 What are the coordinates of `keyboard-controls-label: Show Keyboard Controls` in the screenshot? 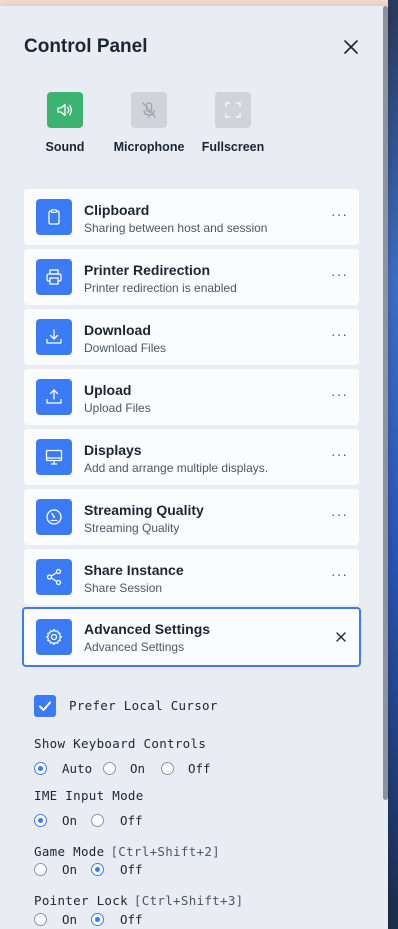 It's located at (120, 743).